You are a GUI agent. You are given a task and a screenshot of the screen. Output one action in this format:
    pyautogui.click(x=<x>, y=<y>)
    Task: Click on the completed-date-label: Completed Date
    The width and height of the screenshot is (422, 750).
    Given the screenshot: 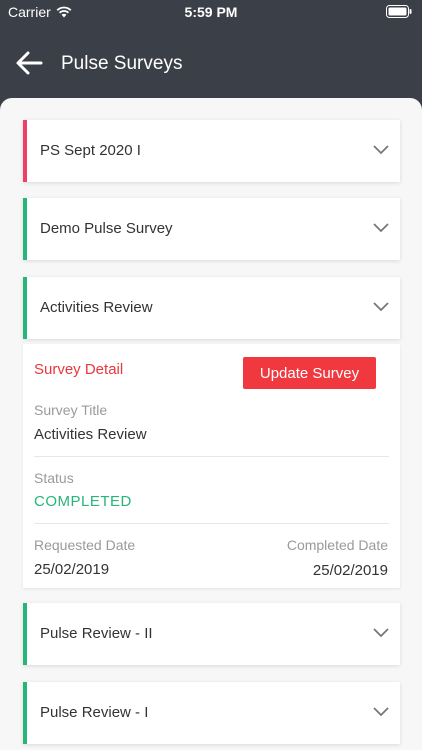 What is the action you would take?
    pyautogui.click(x=337, y=545)
    